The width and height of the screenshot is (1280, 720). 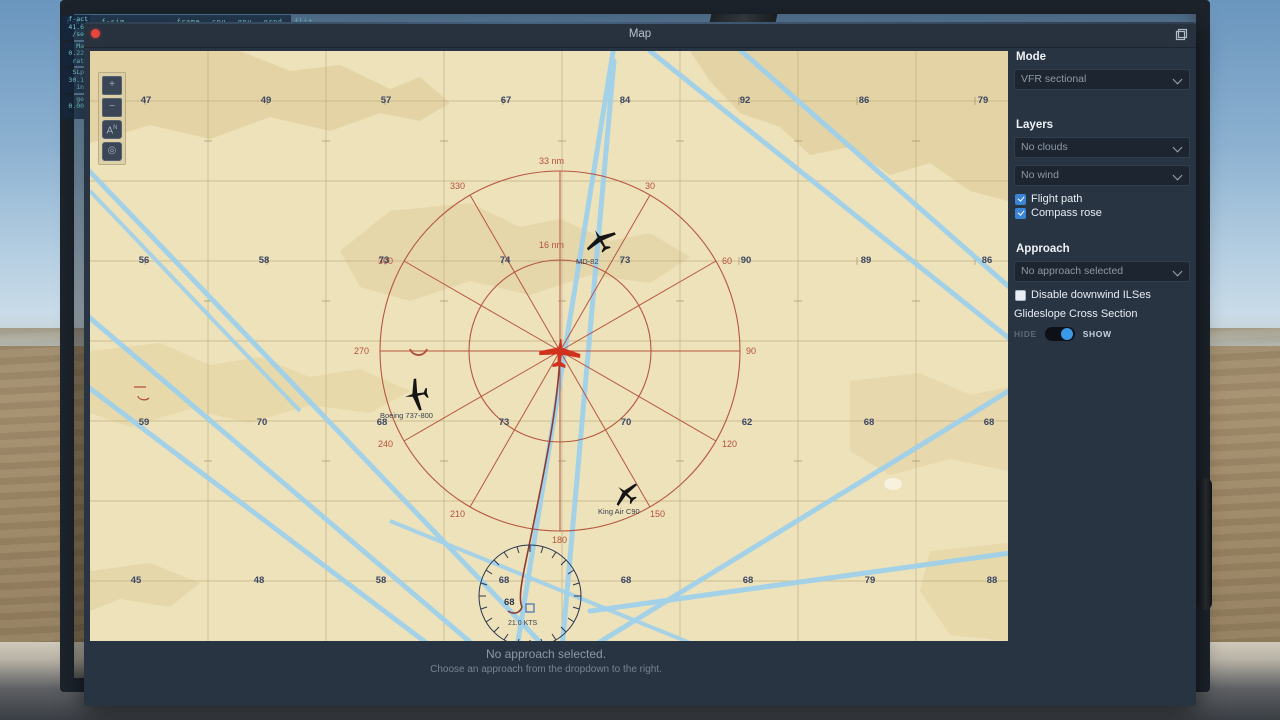 I want to click on toggle-hide-label: HIDE, so click(x=1025, y=334).